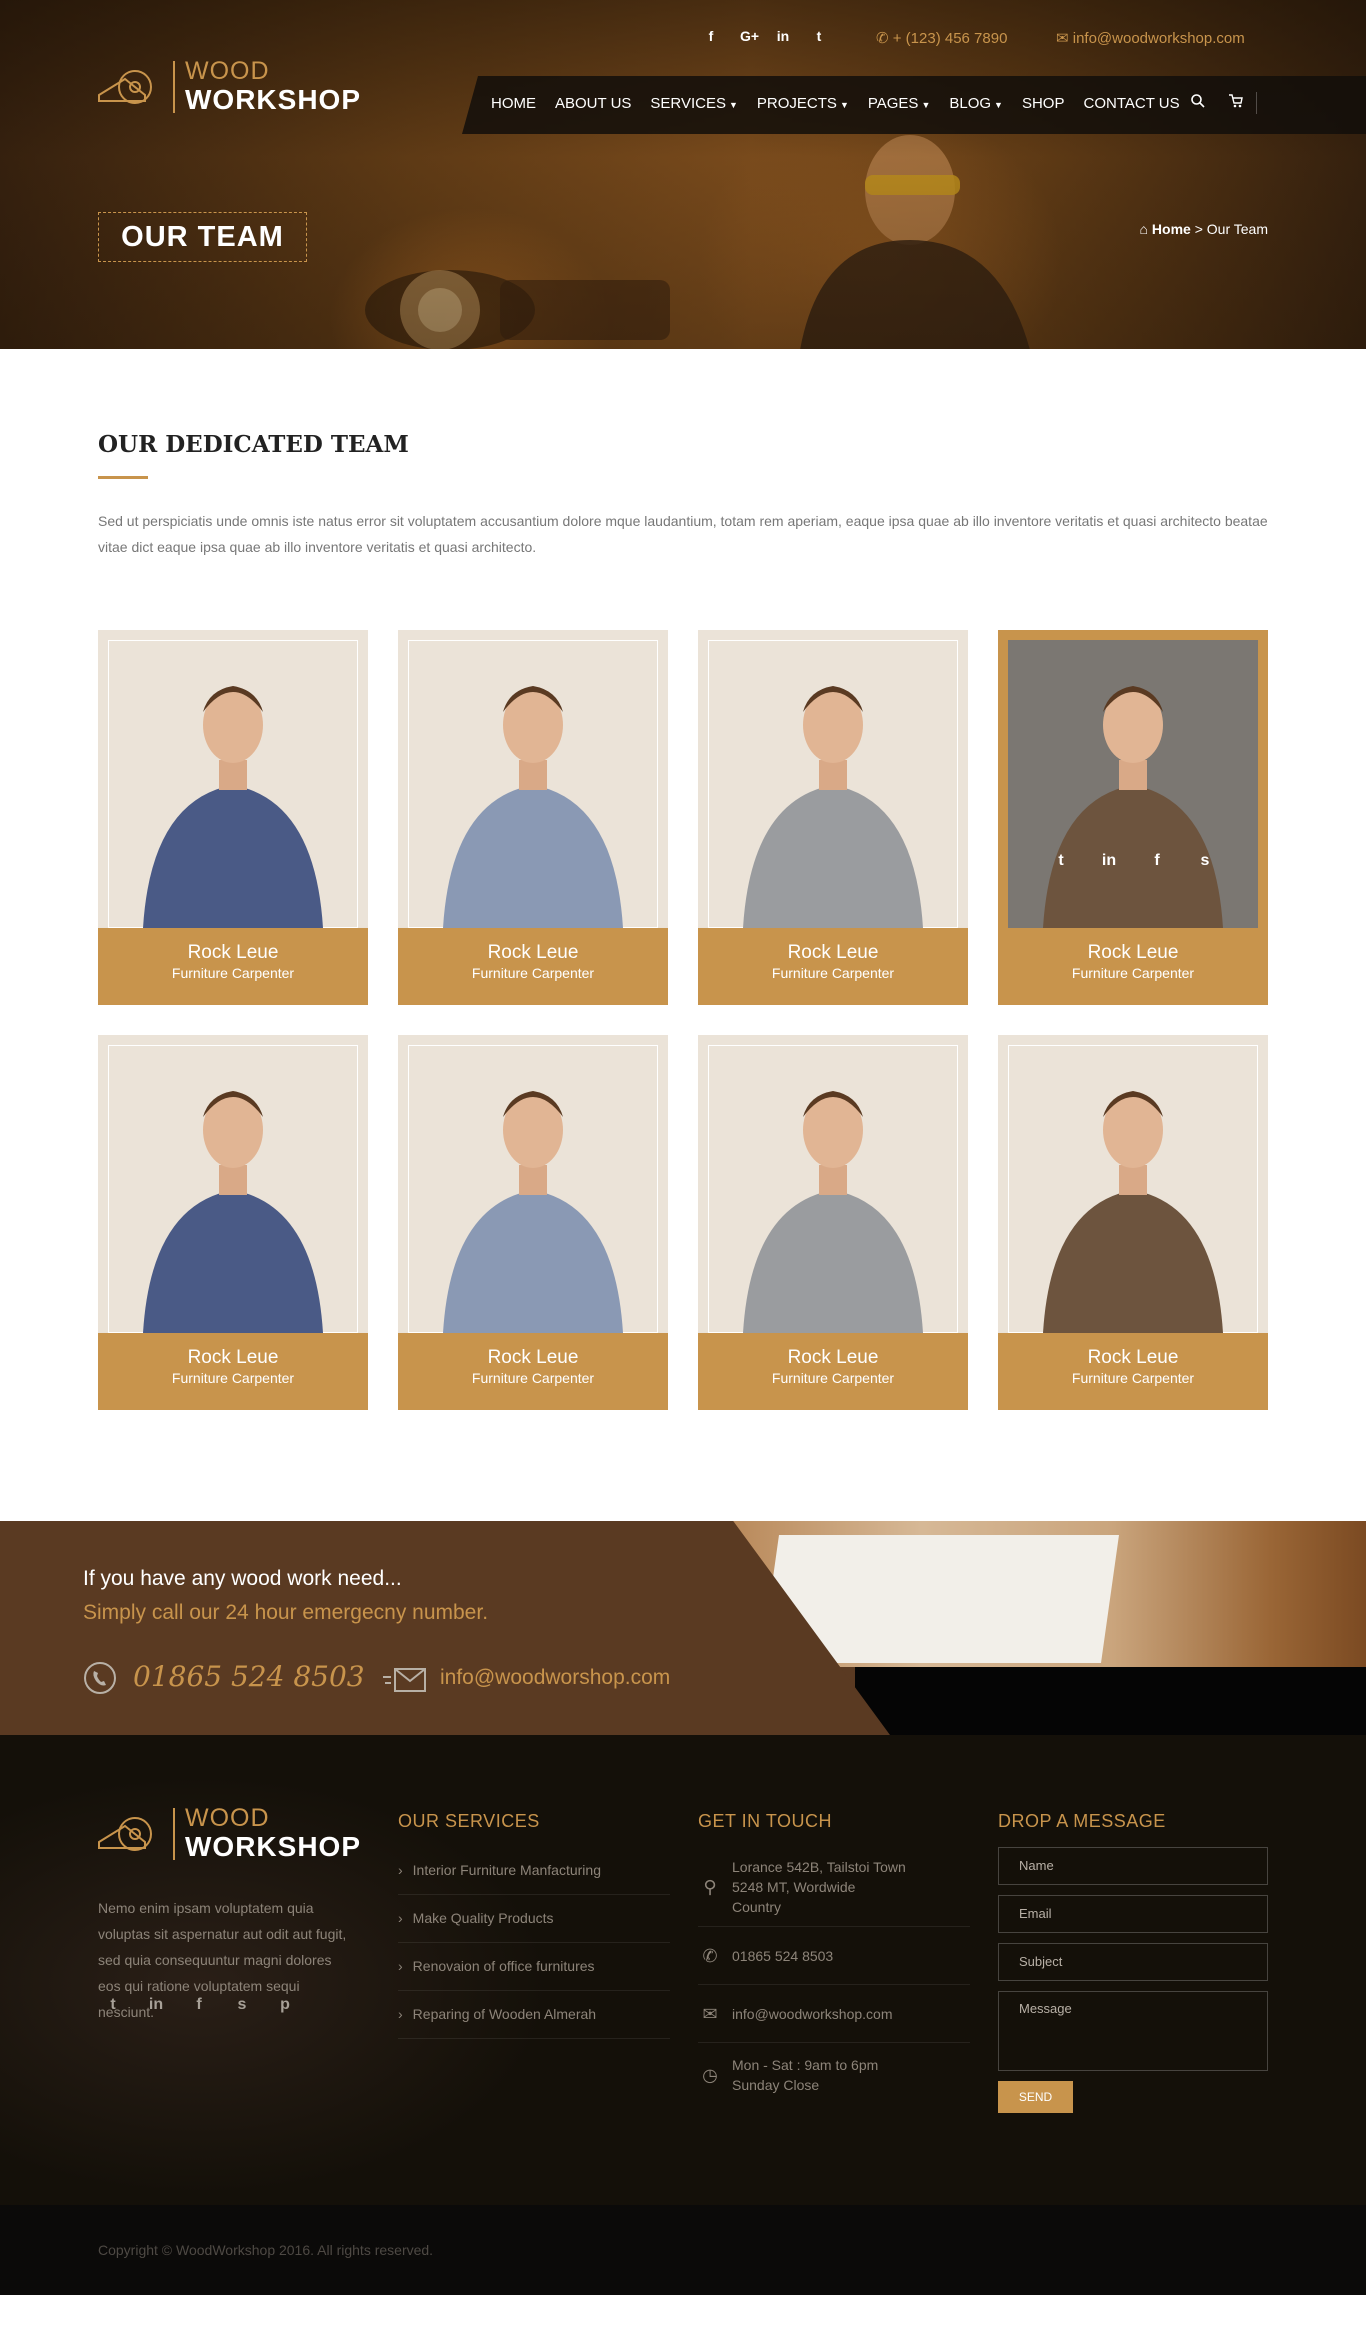 The height and width of the screenshot is (2352, 1366). I want to click on nav-blog: BLOG ▼, so click(976, 103).